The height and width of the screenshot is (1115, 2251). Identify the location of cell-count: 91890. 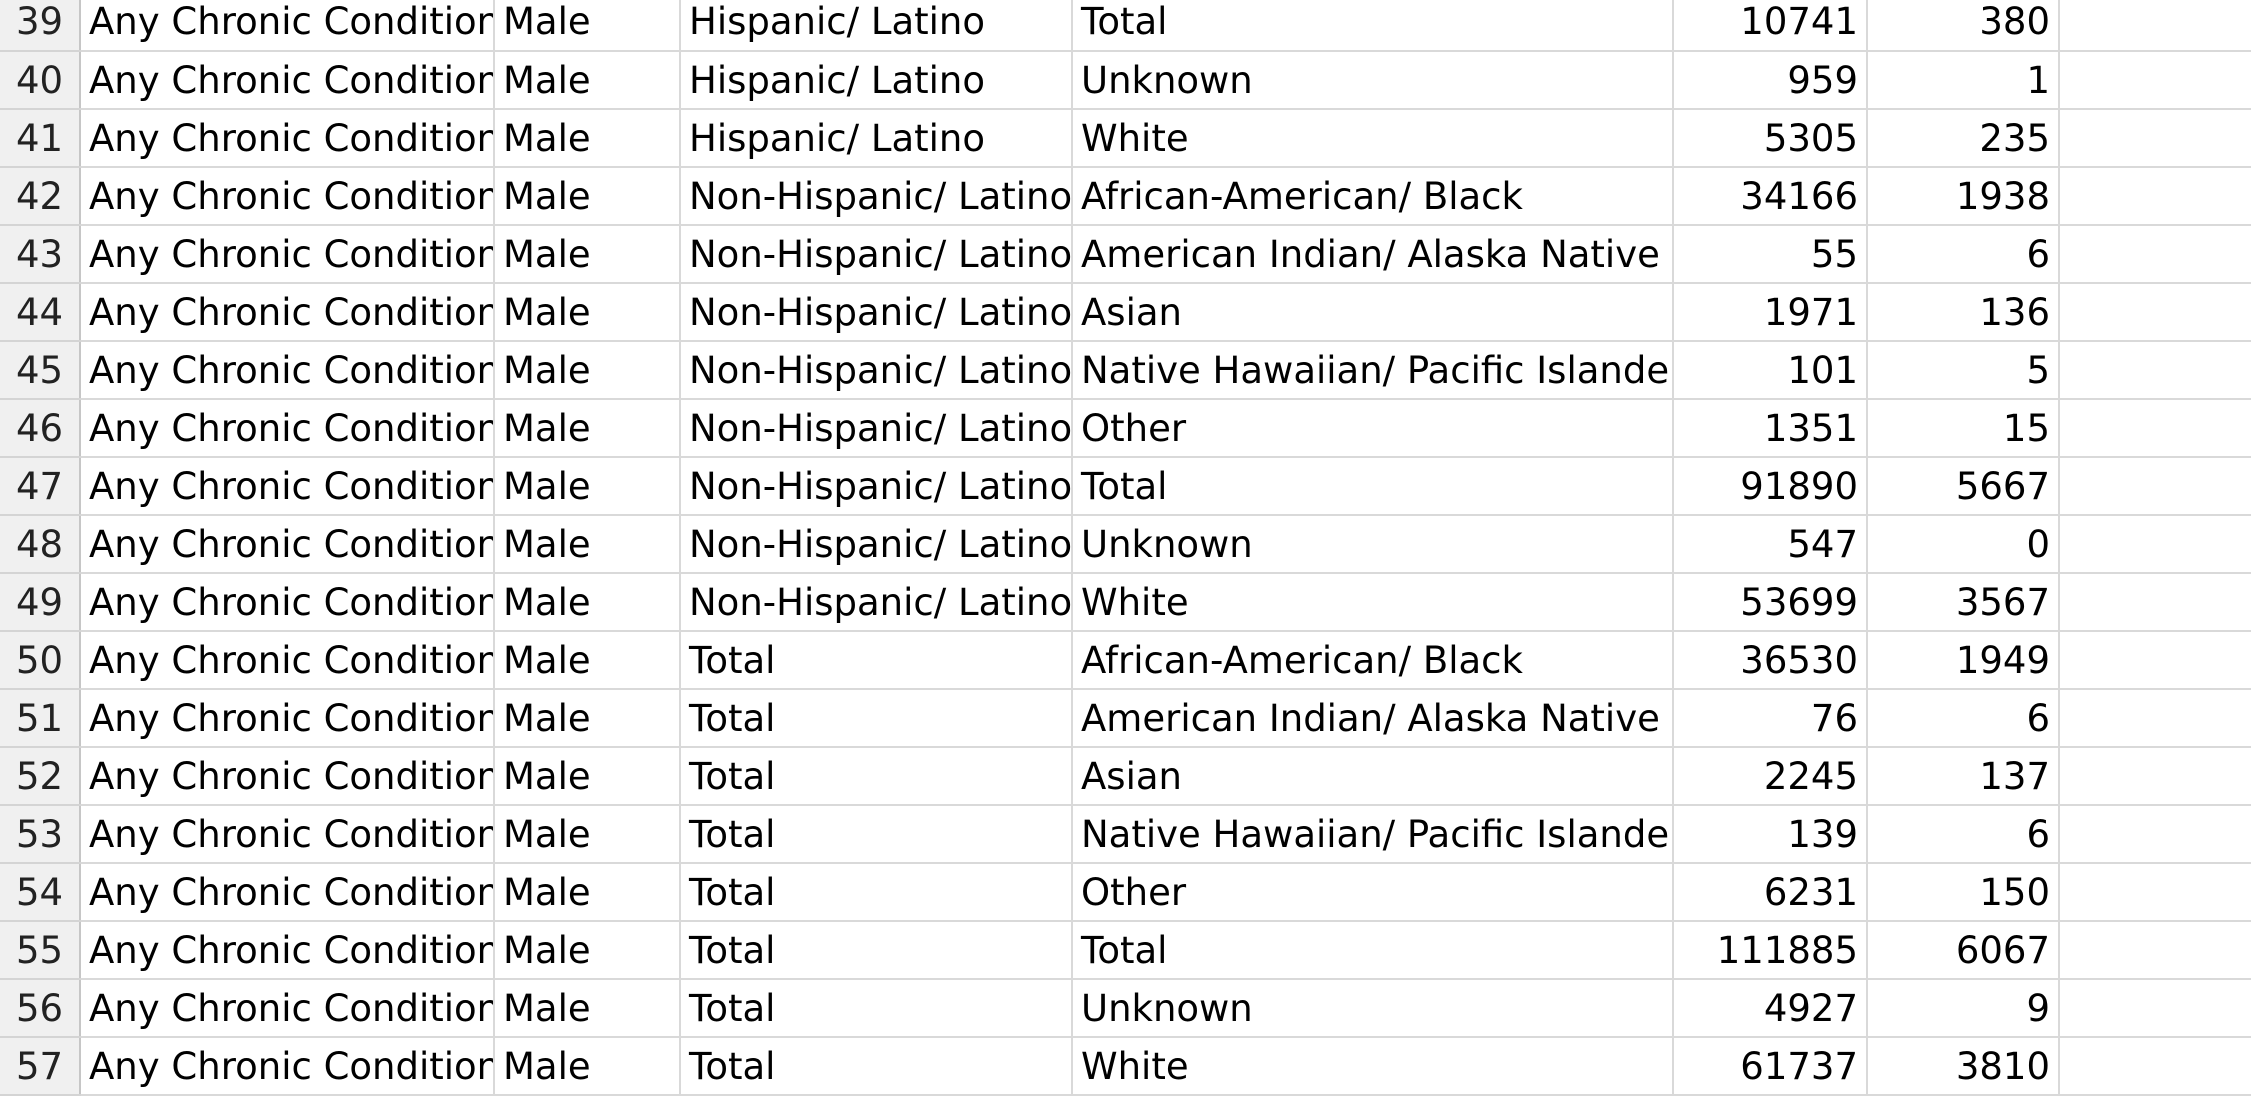
(1770, 486).